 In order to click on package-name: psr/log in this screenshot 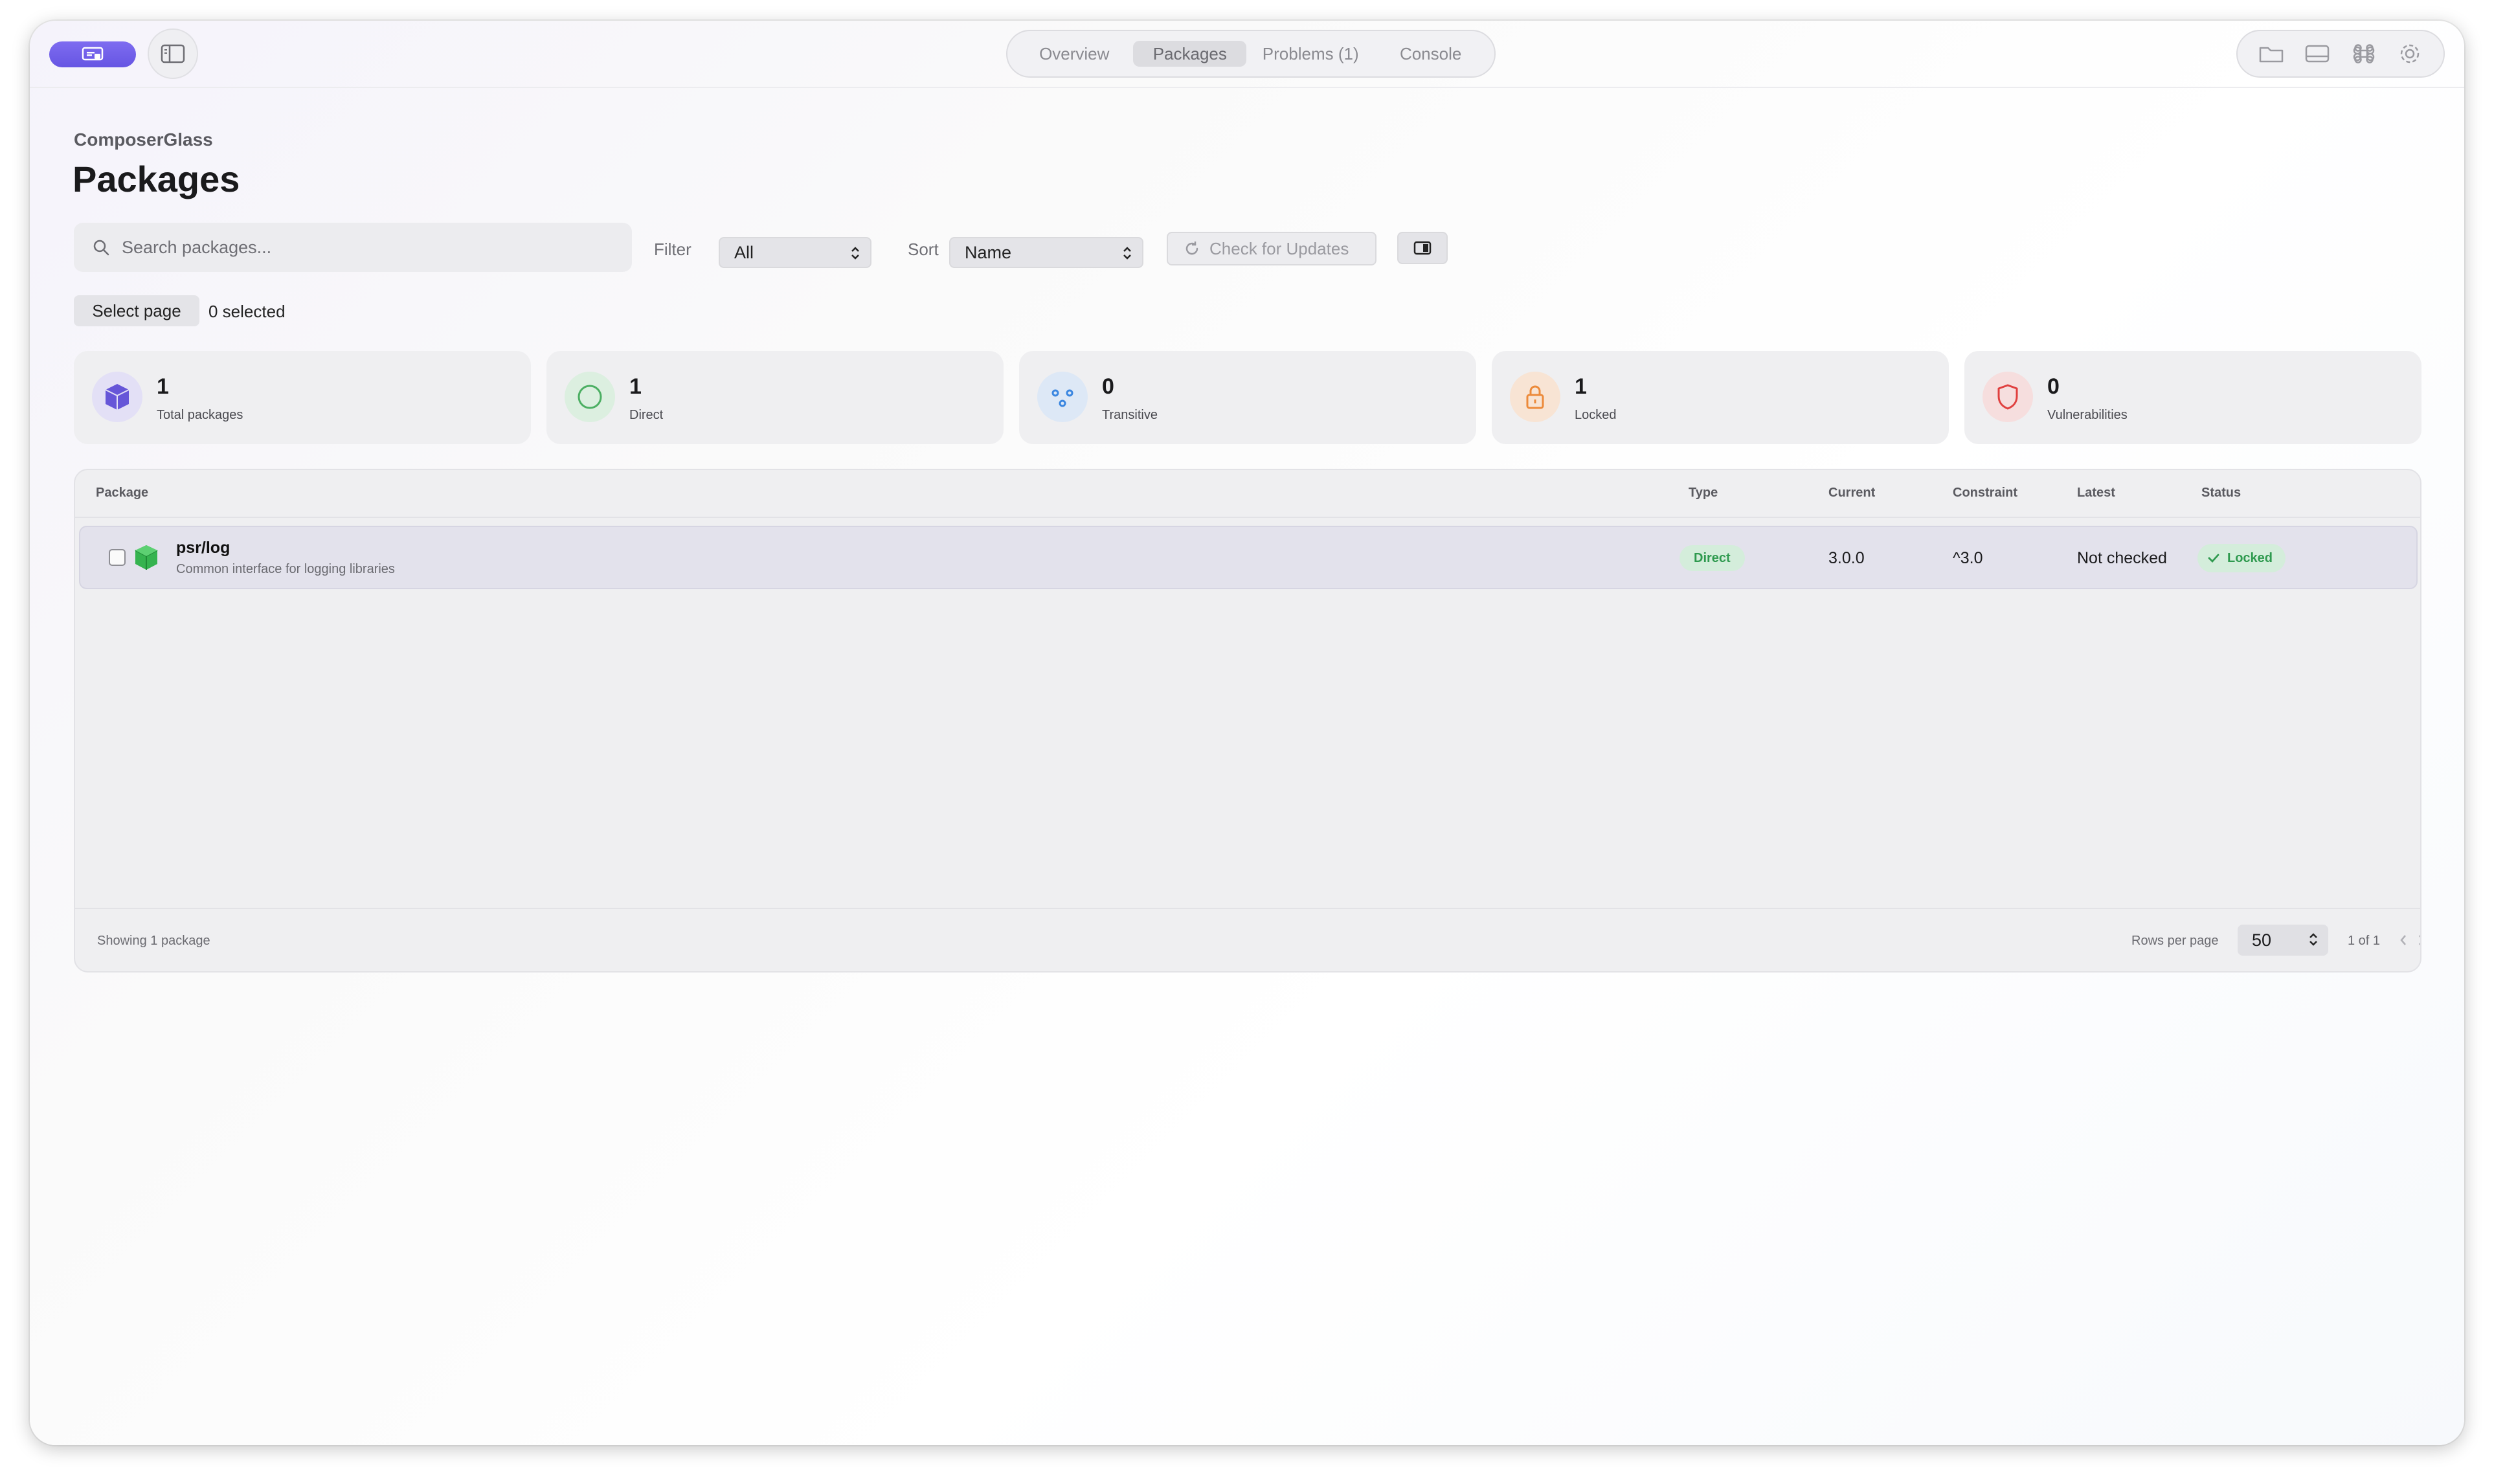, I will do `click(203, 548)`.